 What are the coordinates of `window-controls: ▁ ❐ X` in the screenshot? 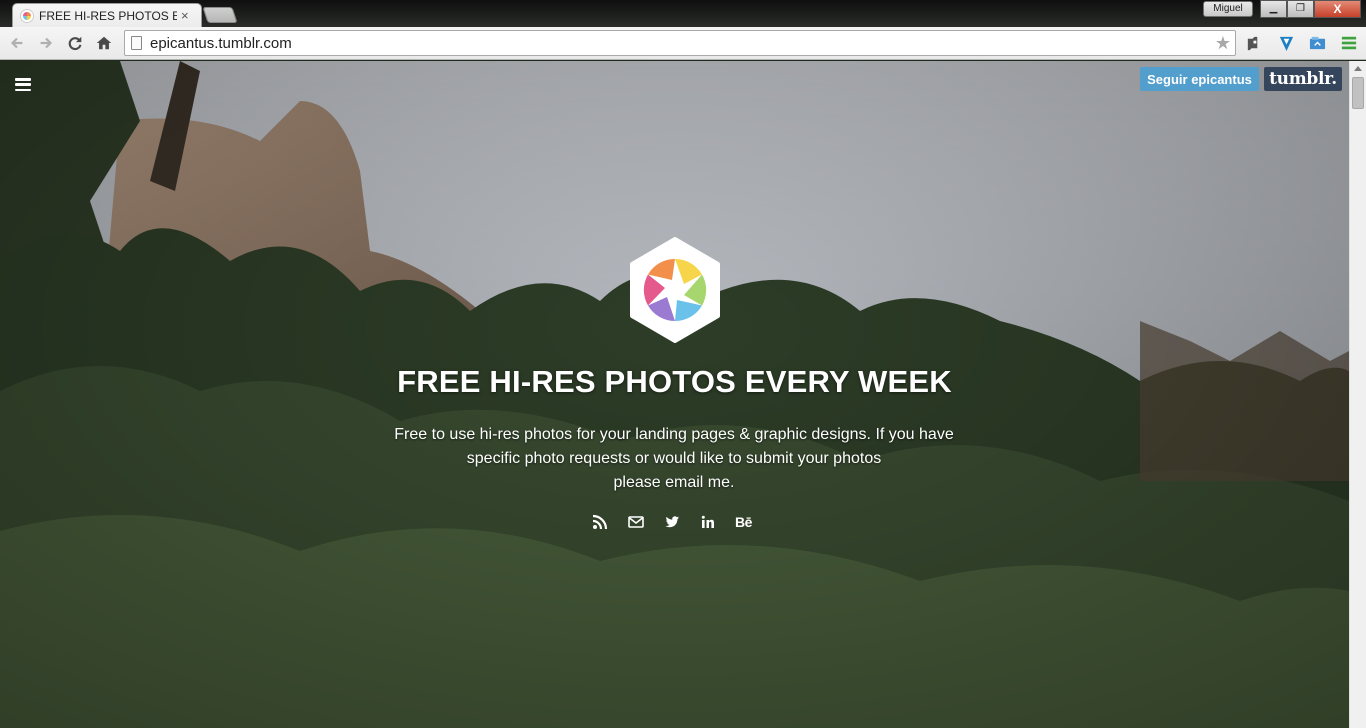 It's located at (1310, 9).